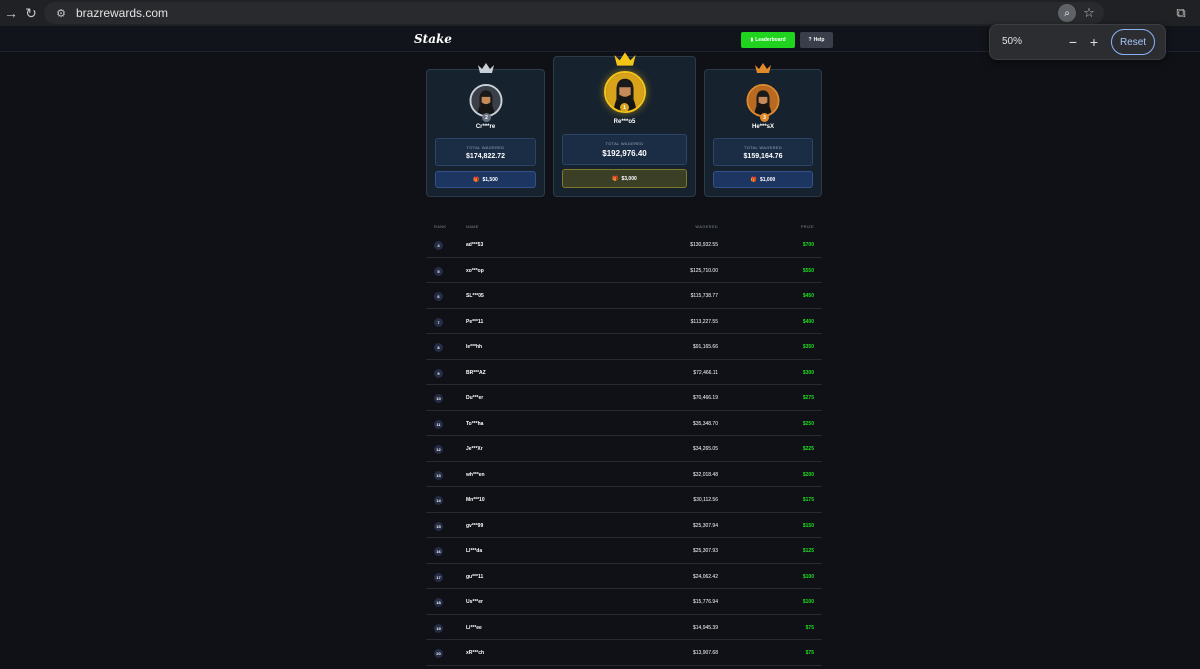  What do you see at coordinates (704, 296) in the screenshot?
I see `wagered-value: $115,738.77` at bounding box center [704, 296].